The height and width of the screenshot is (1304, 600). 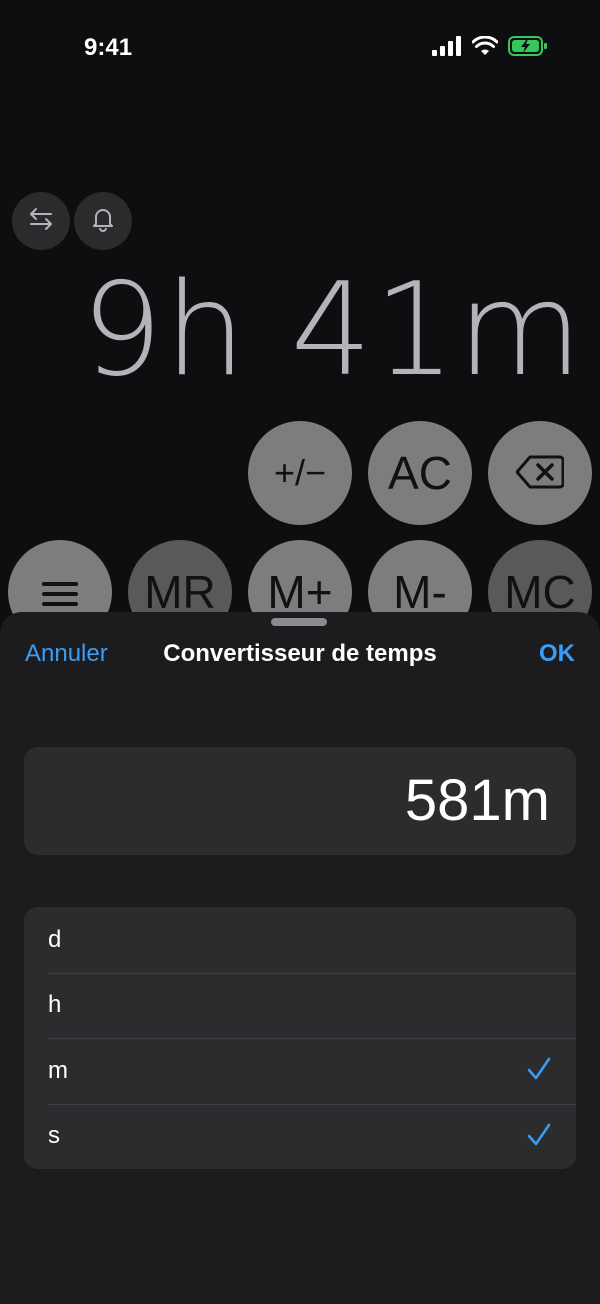 What do you see at coordinates (60, 592) in the screenshot?
I see `menu-icon` at bounding box center [60, 592].